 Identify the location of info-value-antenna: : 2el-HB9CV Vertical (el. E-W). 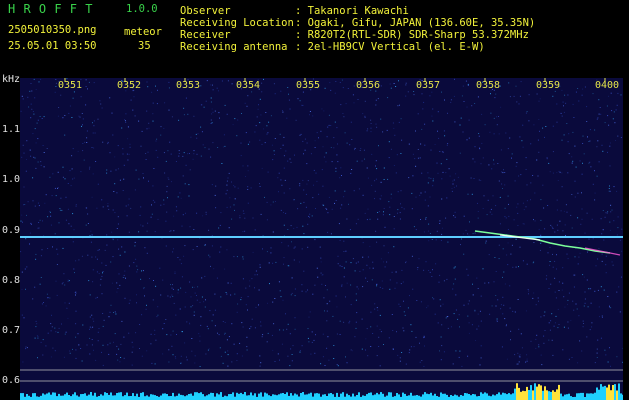
(390, 47).